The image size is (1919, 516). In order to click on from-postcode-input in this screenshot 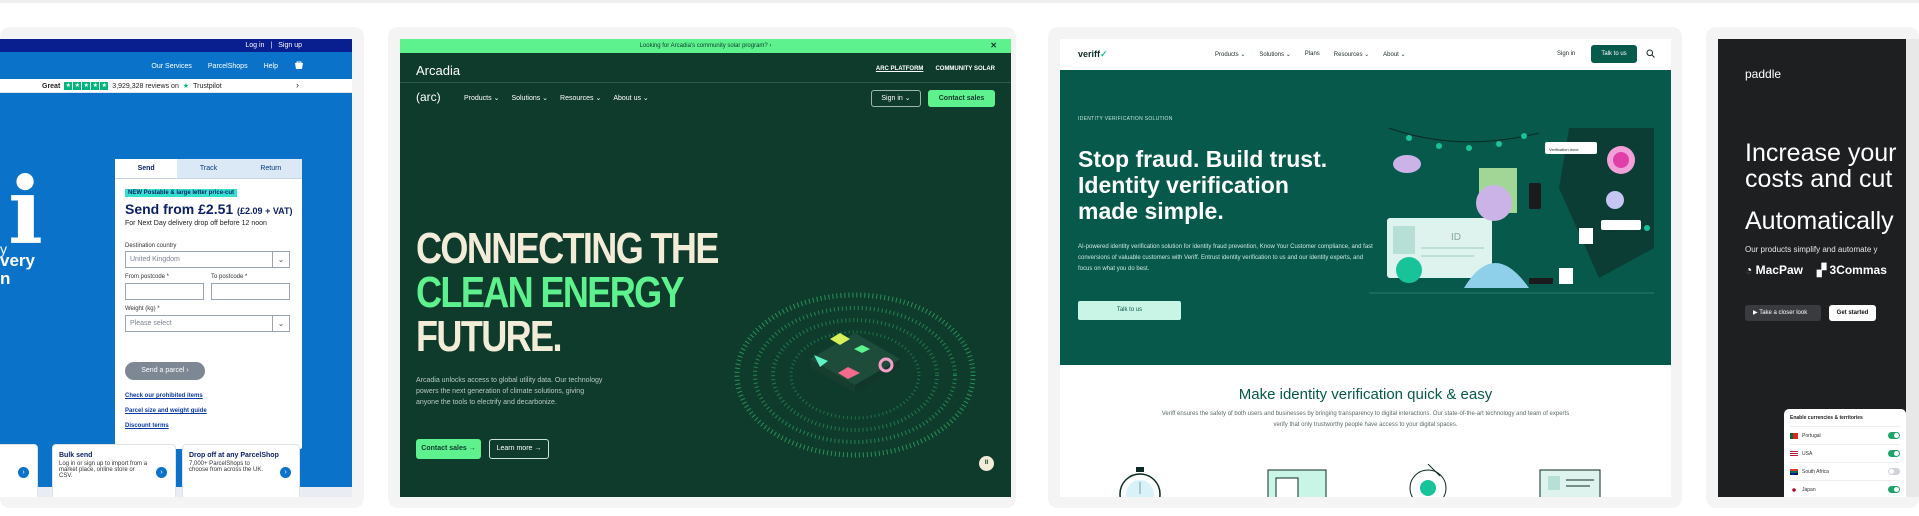, I will do `click(164, 291)`.